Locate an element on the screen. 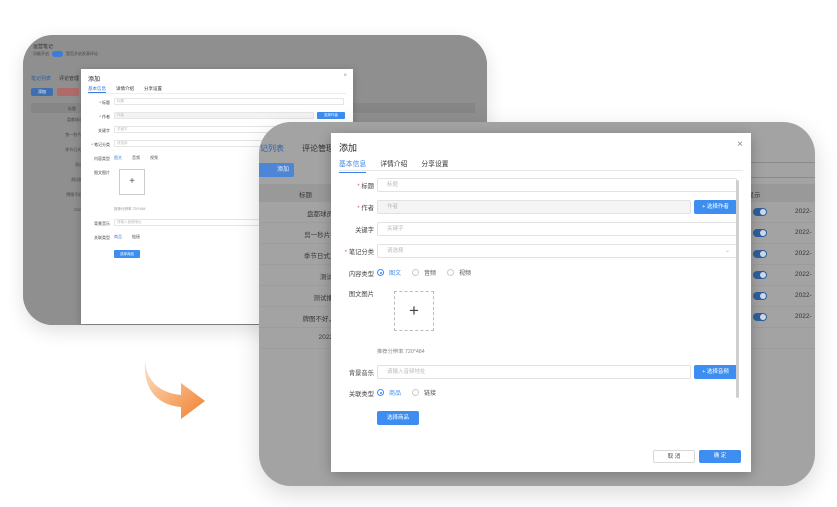  preview-toggle-row: 功能开启 是否开启发表评论 is located at coordinates (65, 54).